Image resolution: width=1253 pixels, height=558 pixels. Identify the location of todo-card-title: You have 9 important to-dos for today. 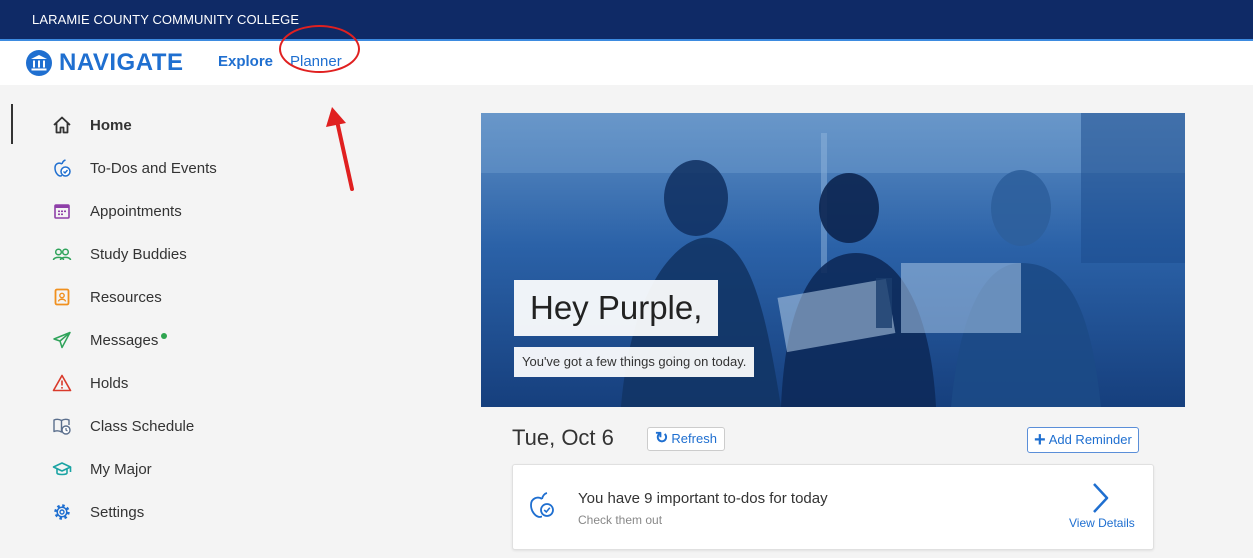
(703, 498).